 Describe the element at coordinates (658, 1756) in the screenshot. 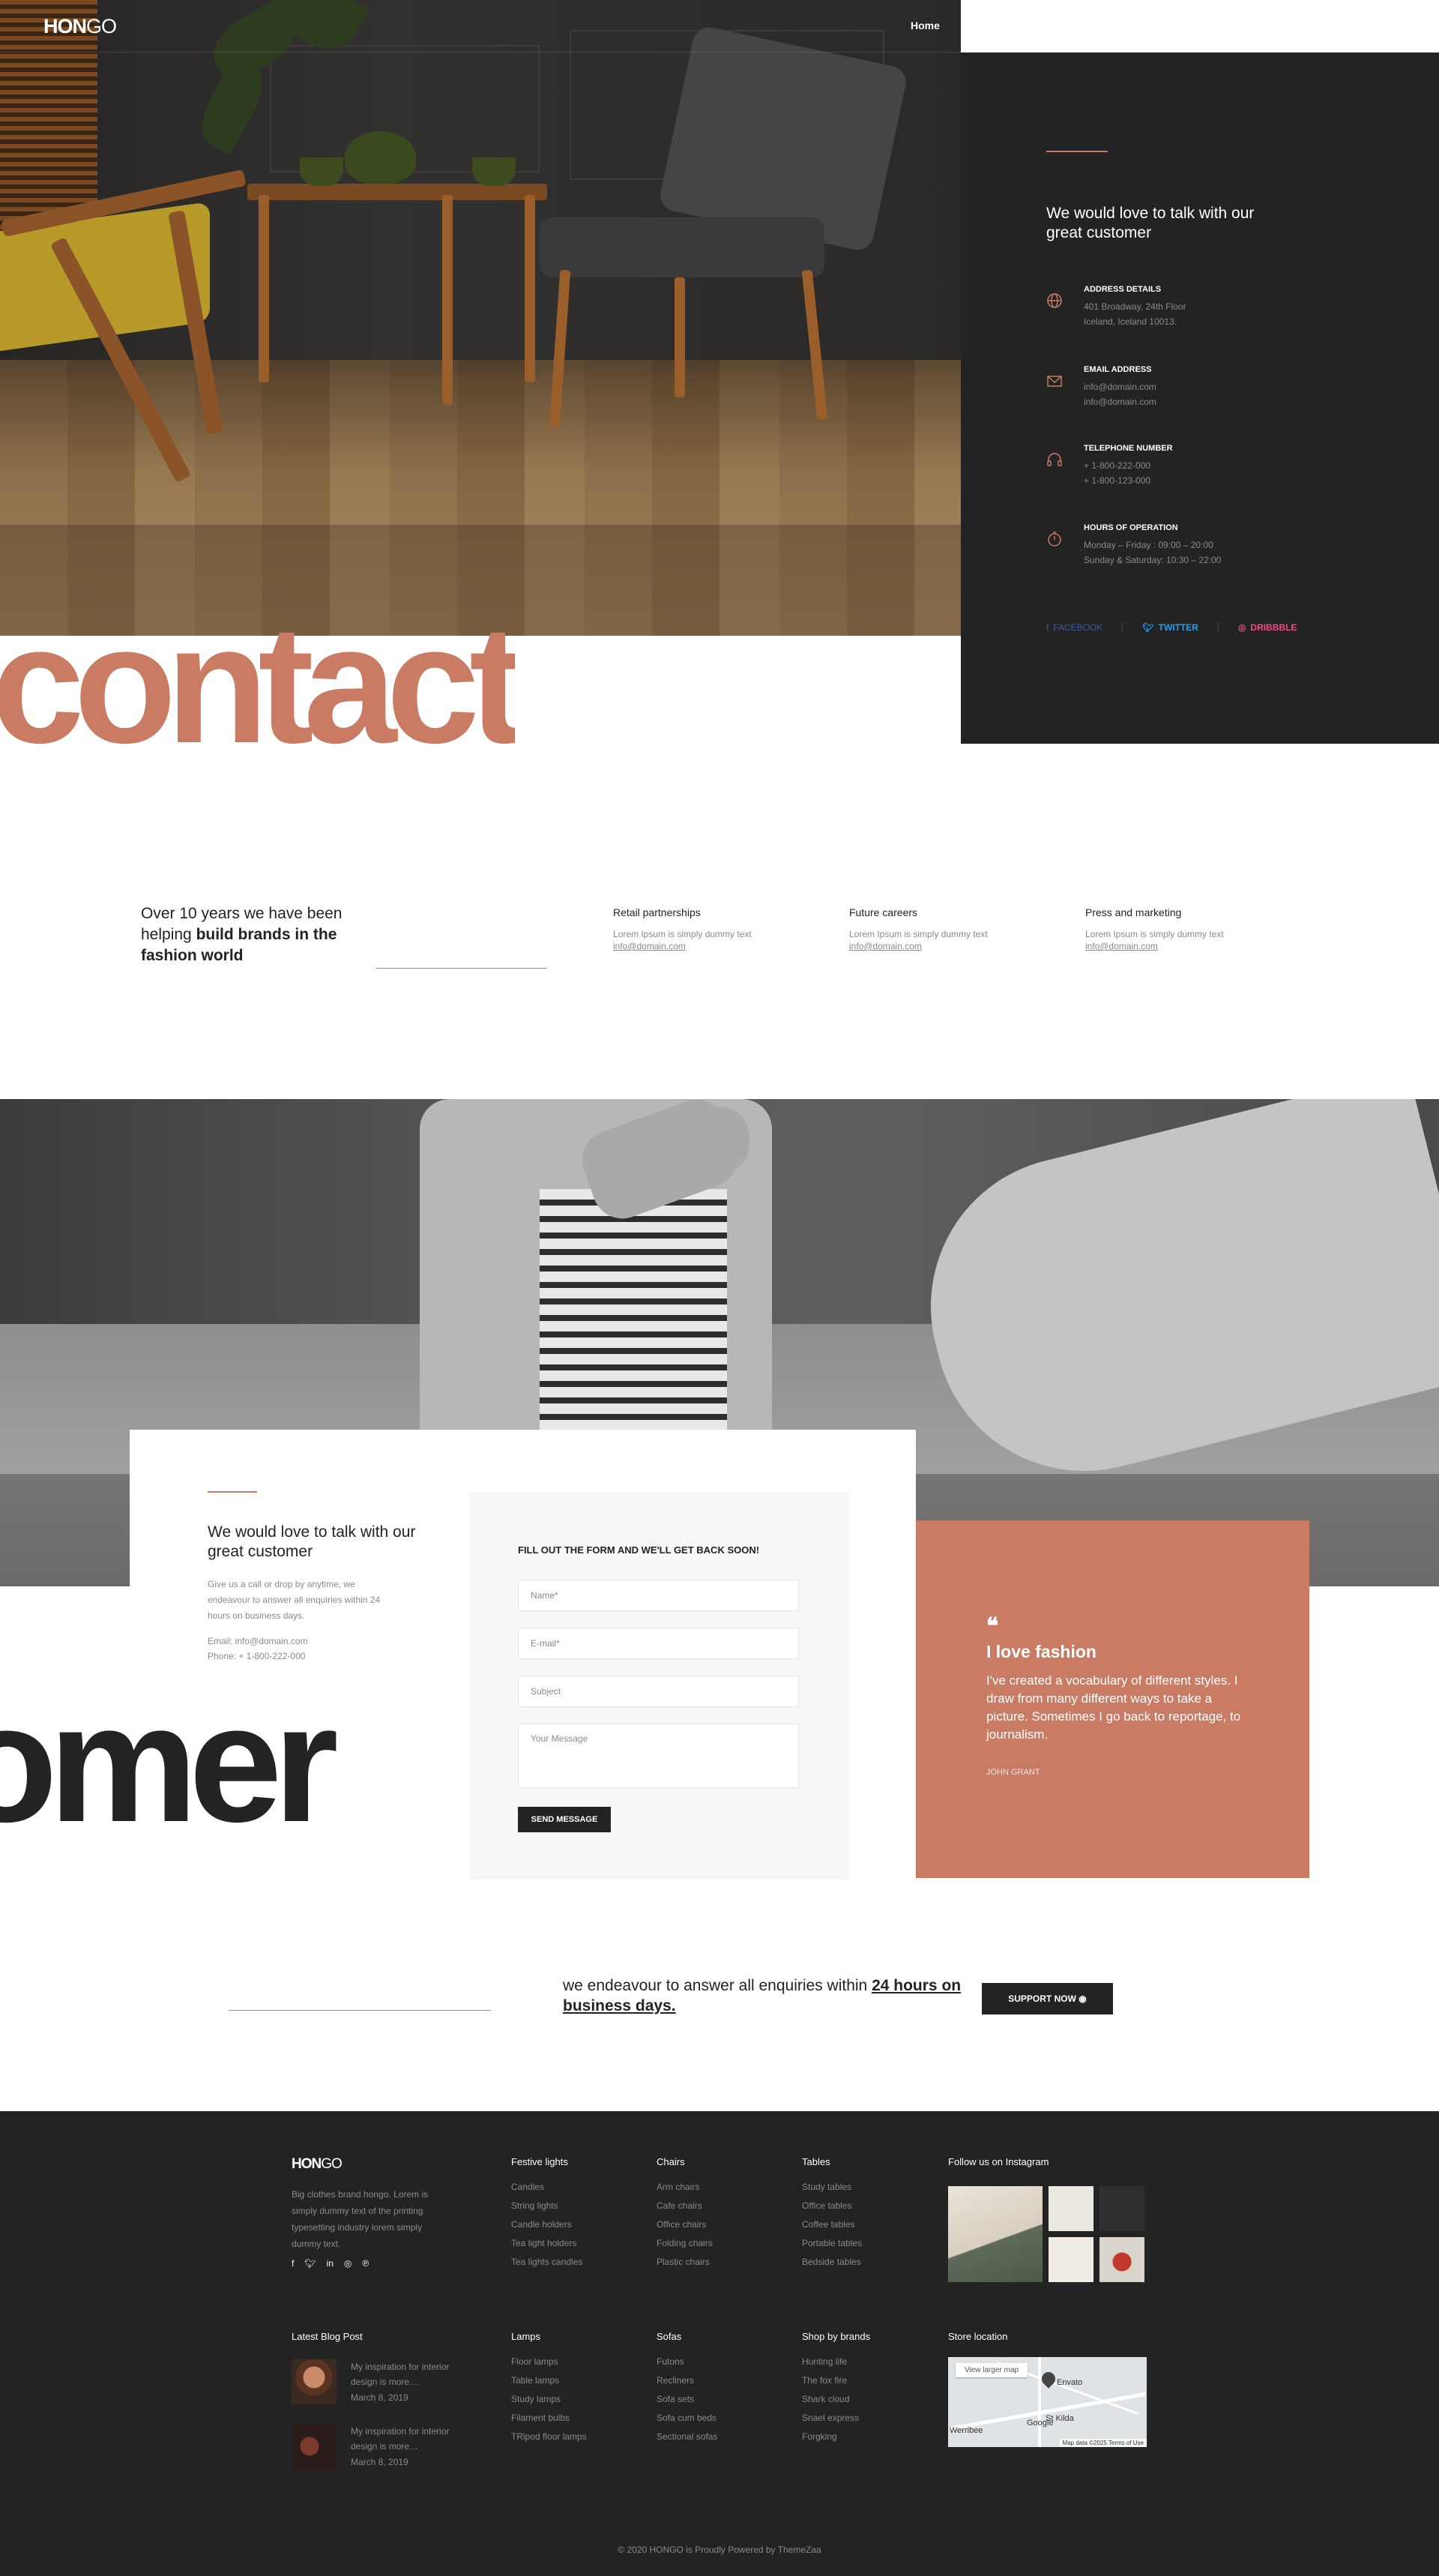

I see `message-textarea: Your Message` at that location.